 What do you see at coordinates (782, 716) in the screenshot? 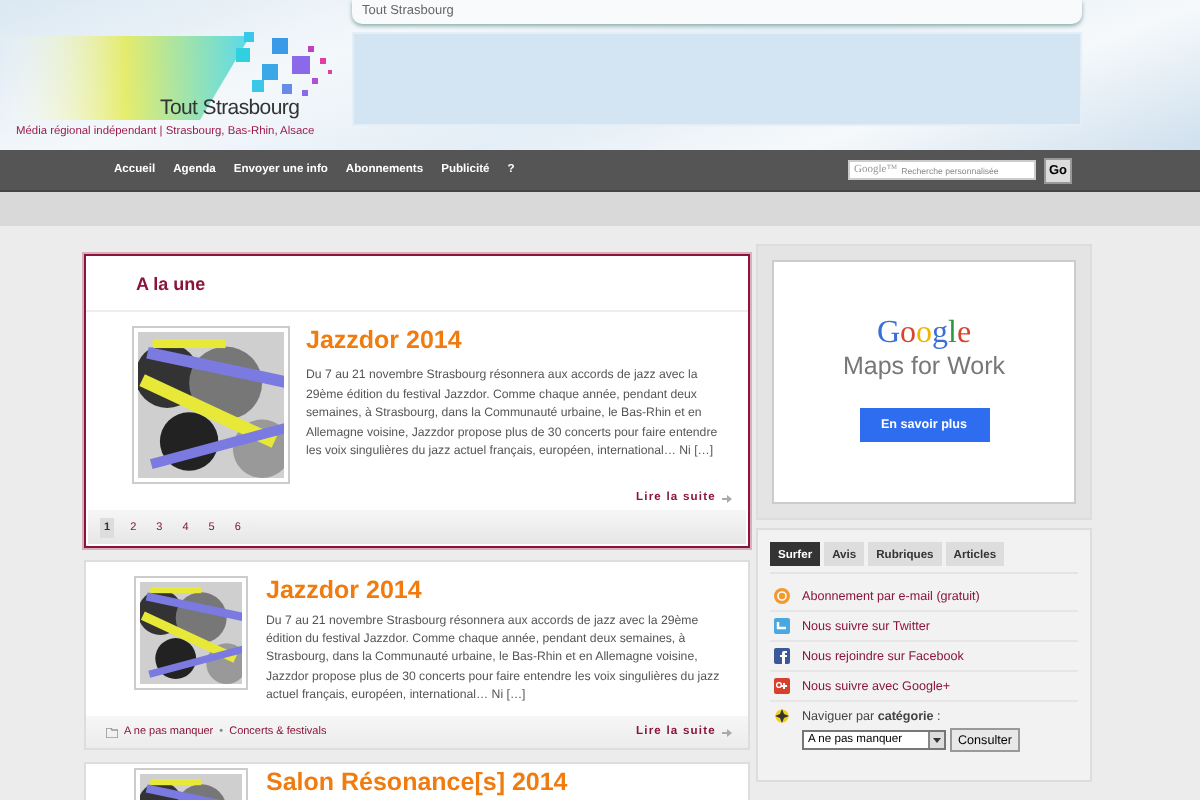
I see `star-icon` at bounding box center [782, 716].